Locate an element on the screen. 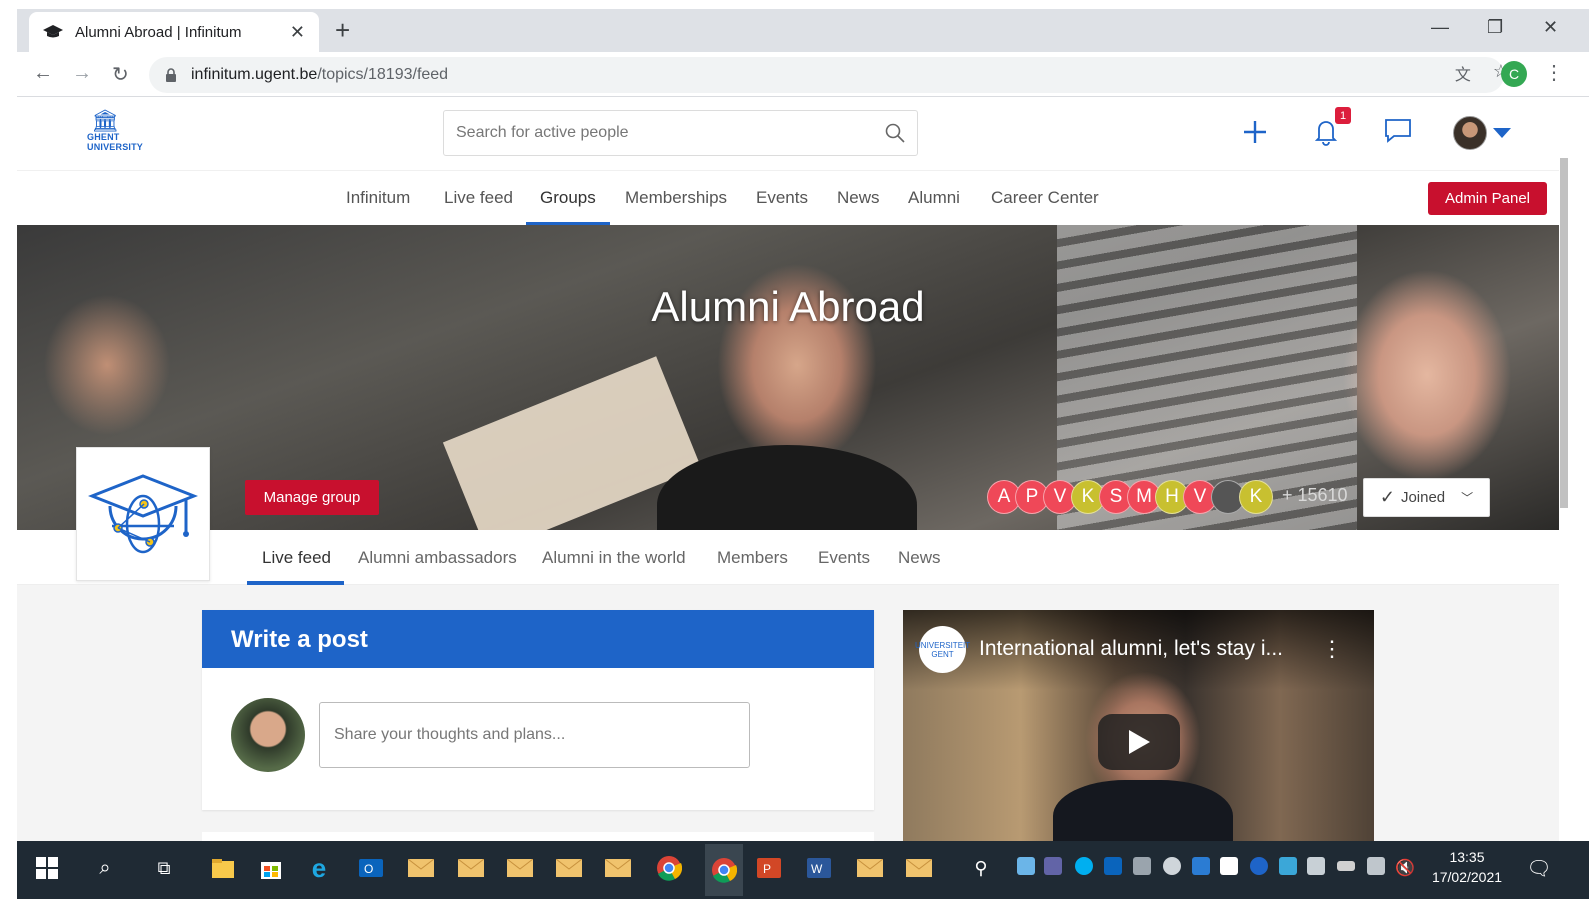 This screenshot has height=899, width=1589. nav-news: News is located at coordinates (858, 198).